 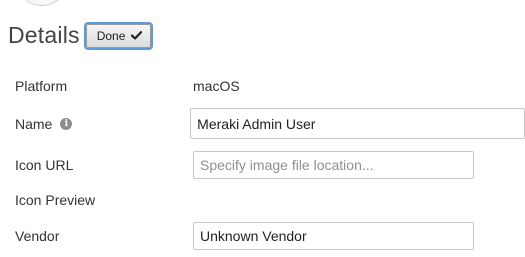 I want to click on details-header: Details Done, so click(x=80, y=35).